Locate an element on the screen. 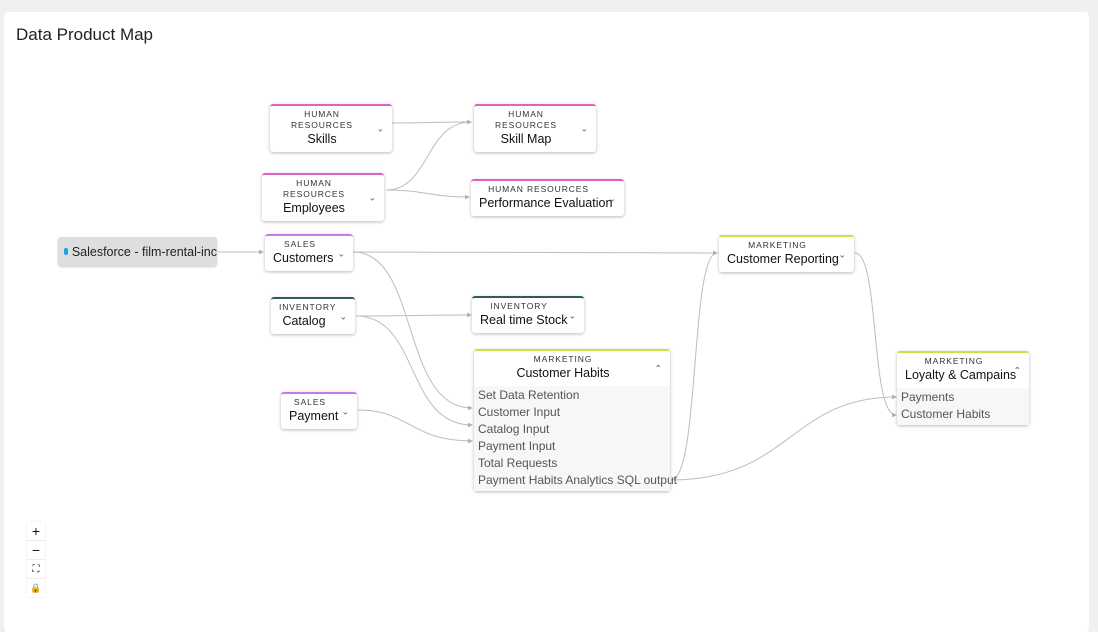 Image resolution: width=1098 pixels, height=632 pixels. edge-catalog-stock is located at coordinates (413, 315).